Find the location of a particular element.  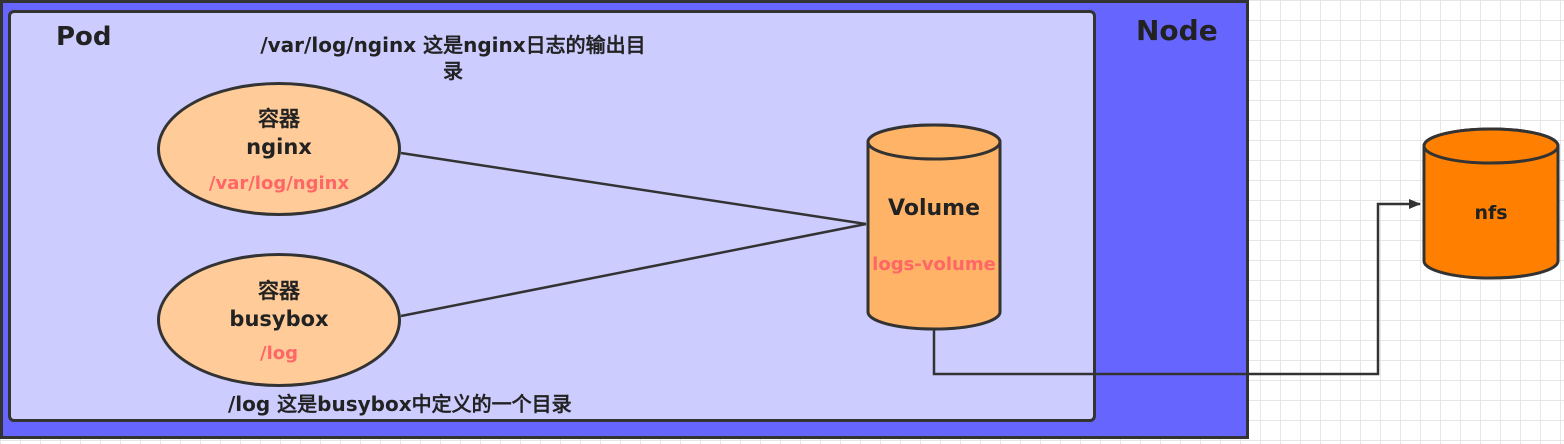

nfs-title: nfs is located at coordinates (1491, 213).